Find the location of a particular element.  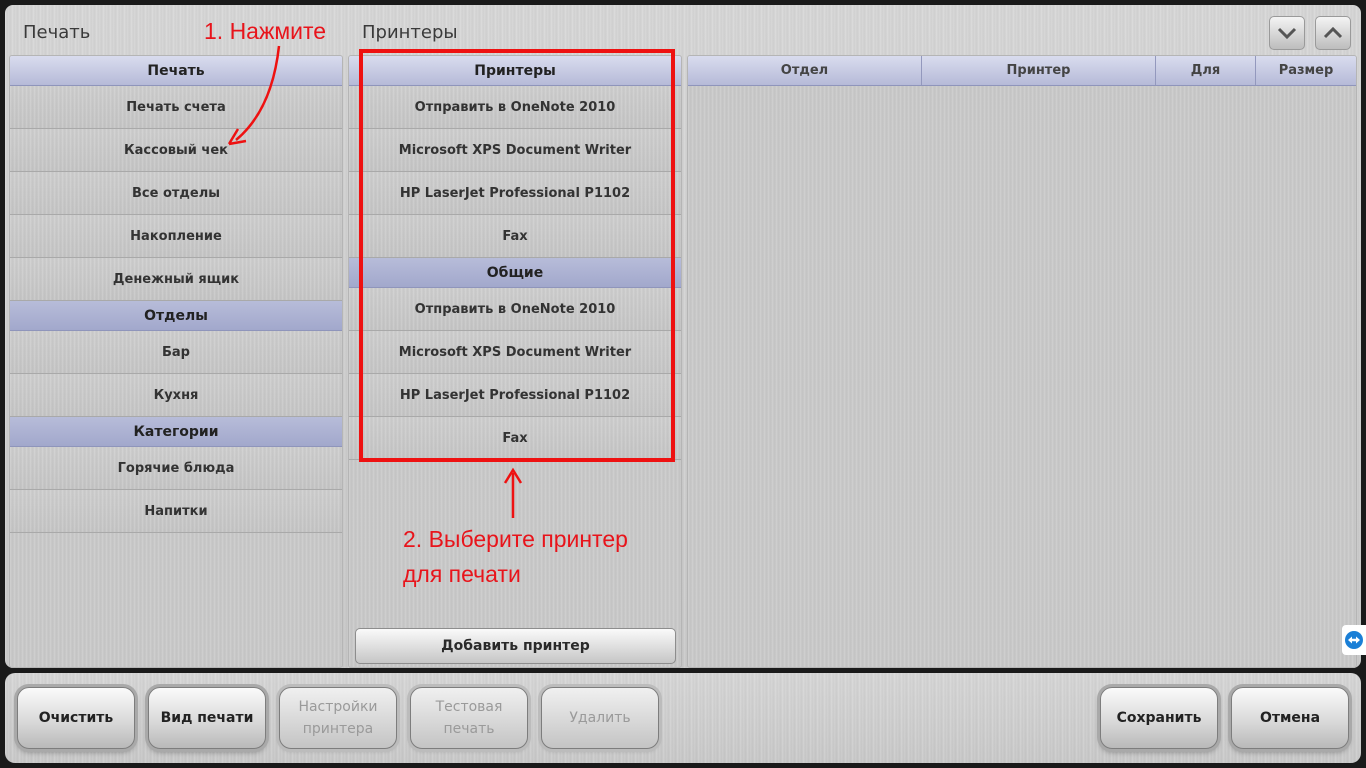

teamviewer-badge is located at coordinates (1354, 640).